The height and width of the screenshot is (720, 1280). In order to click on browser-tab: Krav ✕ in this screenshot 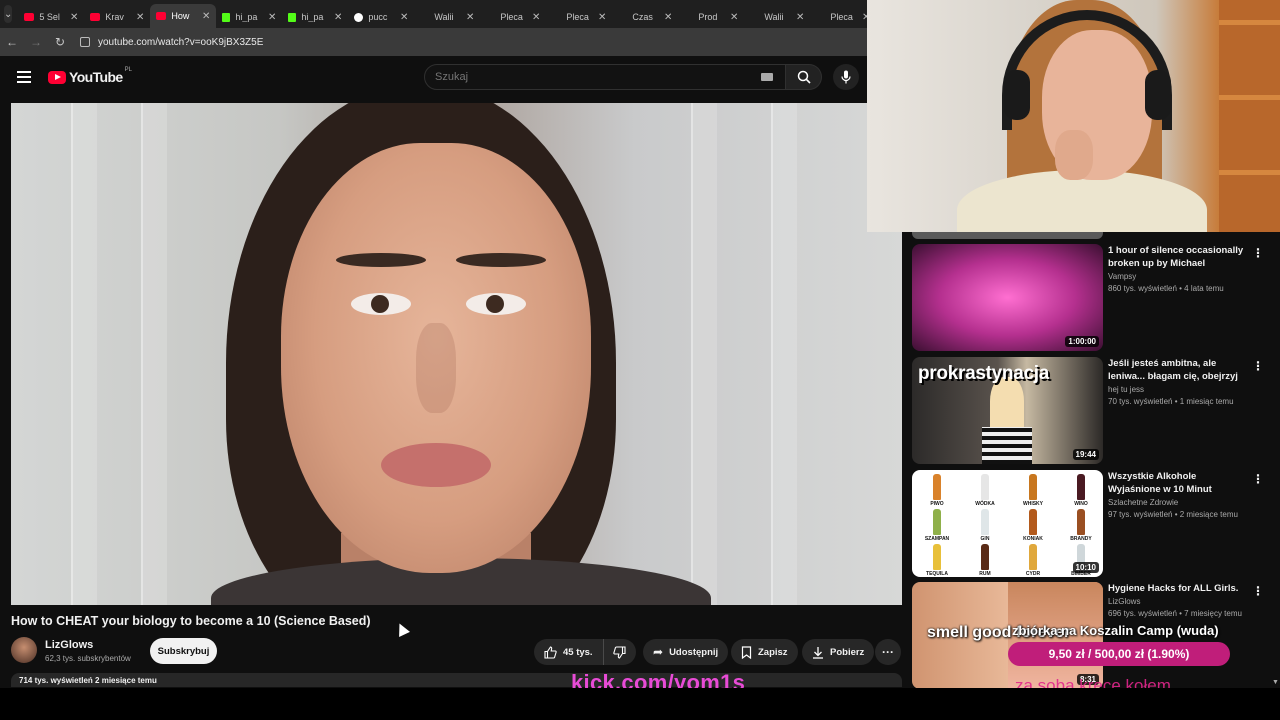, I will do `click(117, 17)`.